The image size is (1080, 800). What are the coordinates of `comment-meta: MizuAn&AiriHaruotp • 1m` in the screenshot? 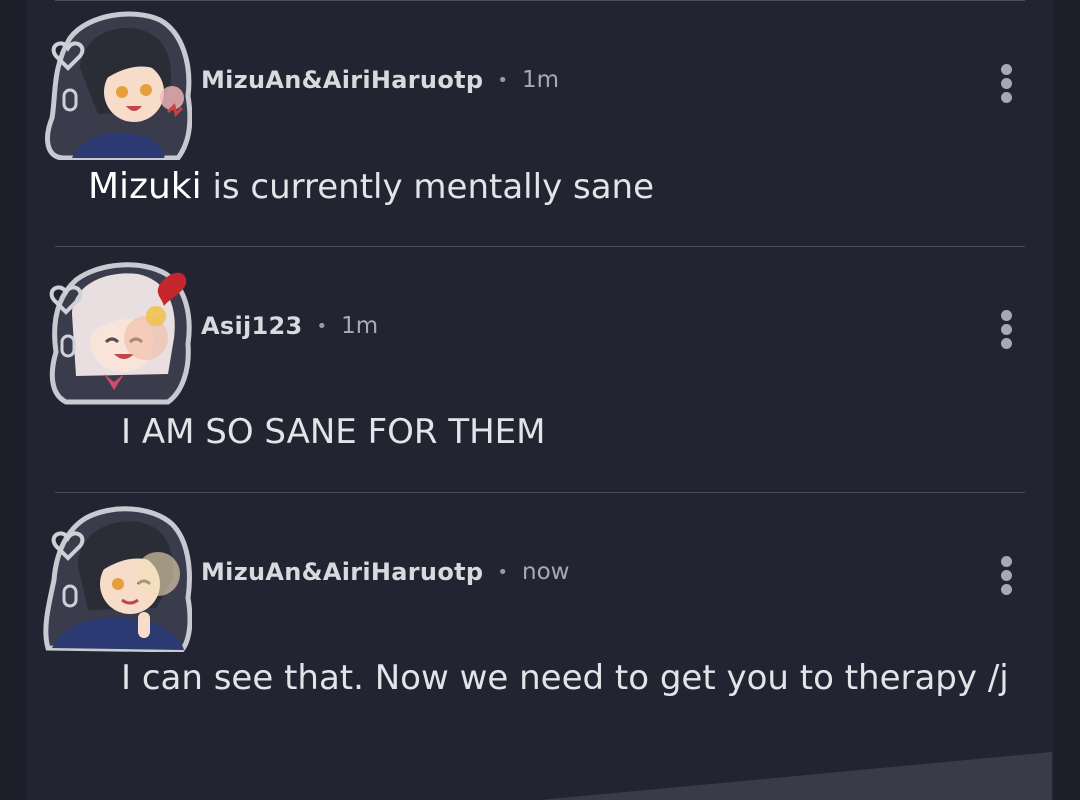 It's located at (380, 80).